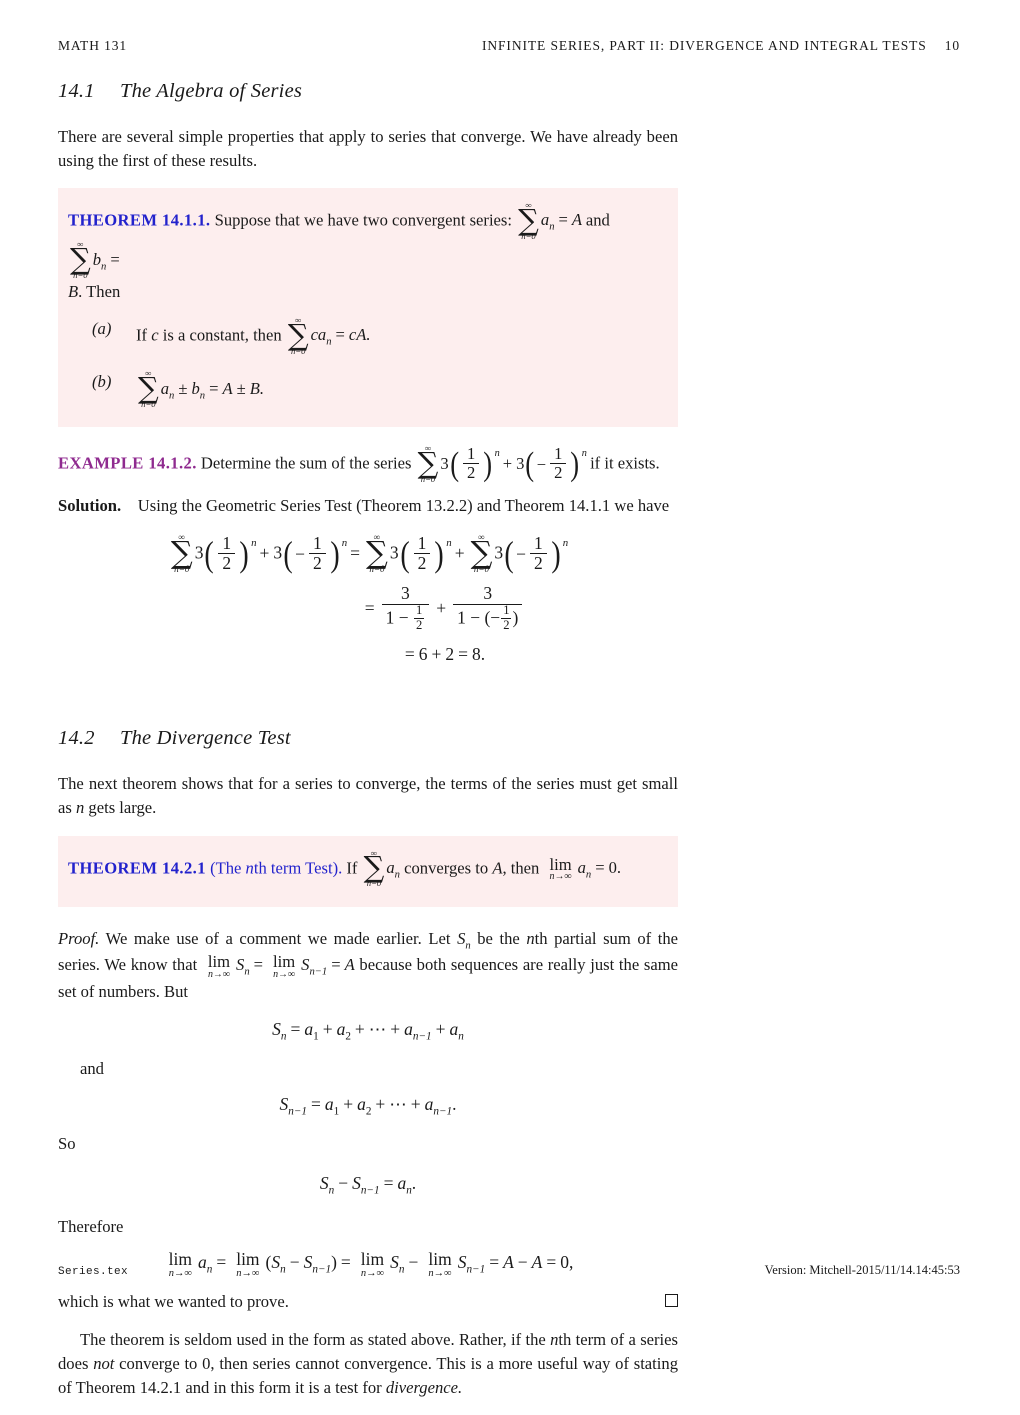 The width and height of the screenshot is (1020, 1415). I want to click on item-a-var: c, so click(155, 335).